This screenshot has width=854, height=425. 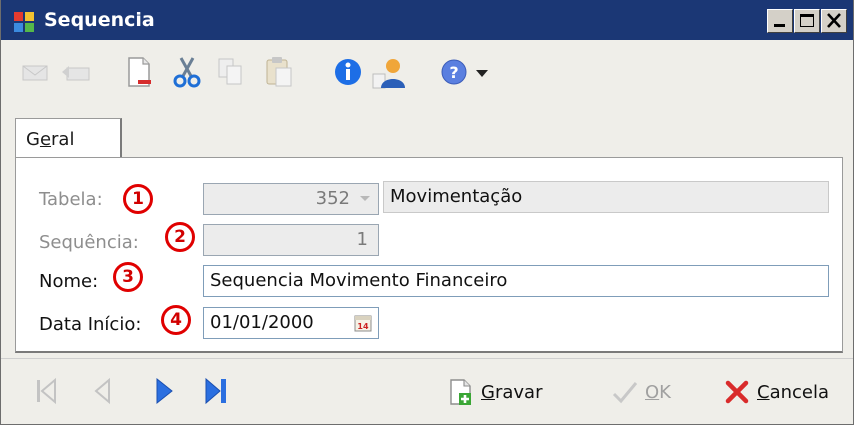 I want to click on save-document-icon, so click(x=460, y=392).